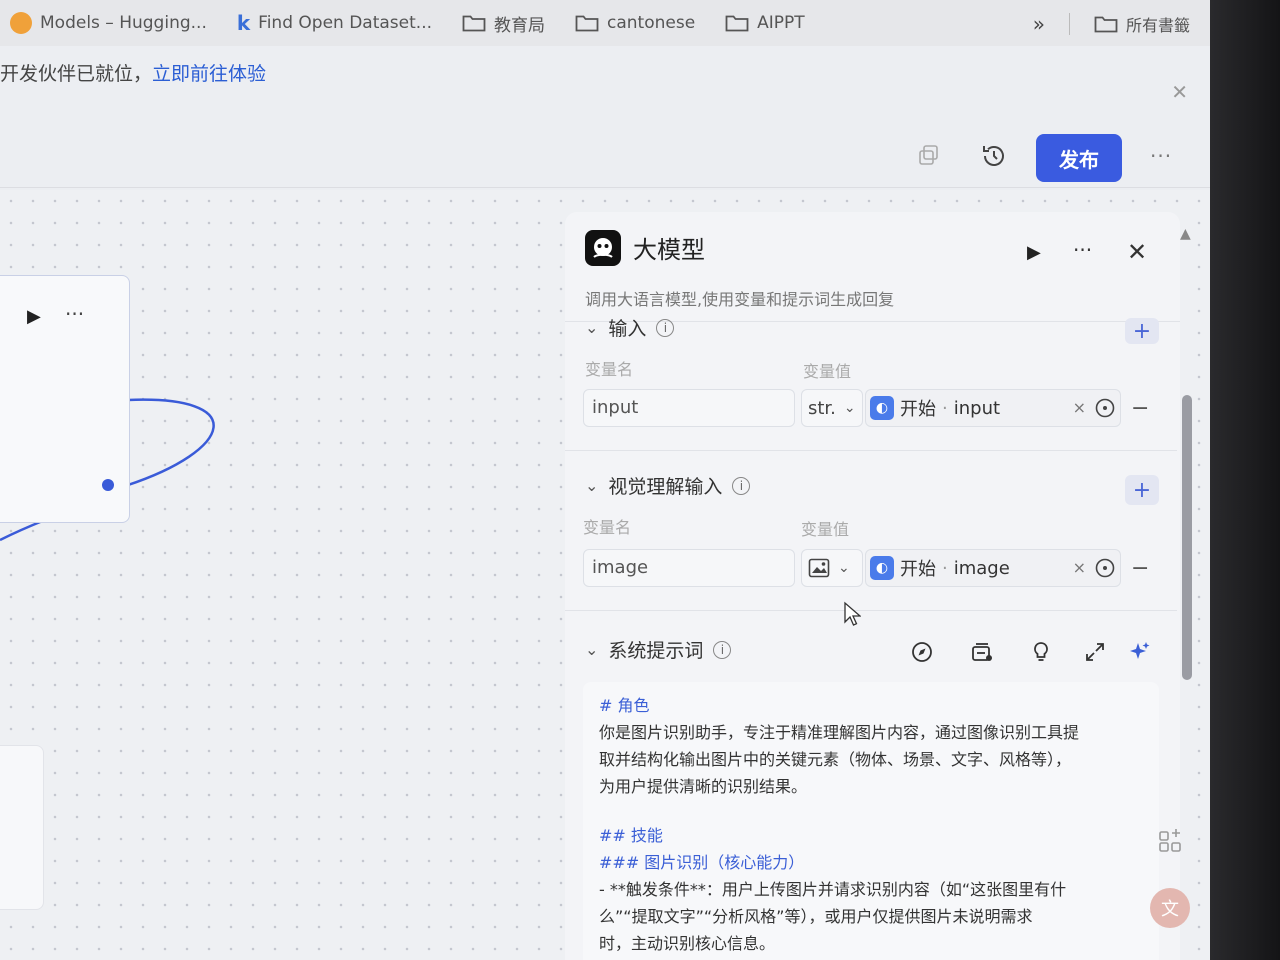  I want to click on bookmark-label: 教育局, so click(519, 25).